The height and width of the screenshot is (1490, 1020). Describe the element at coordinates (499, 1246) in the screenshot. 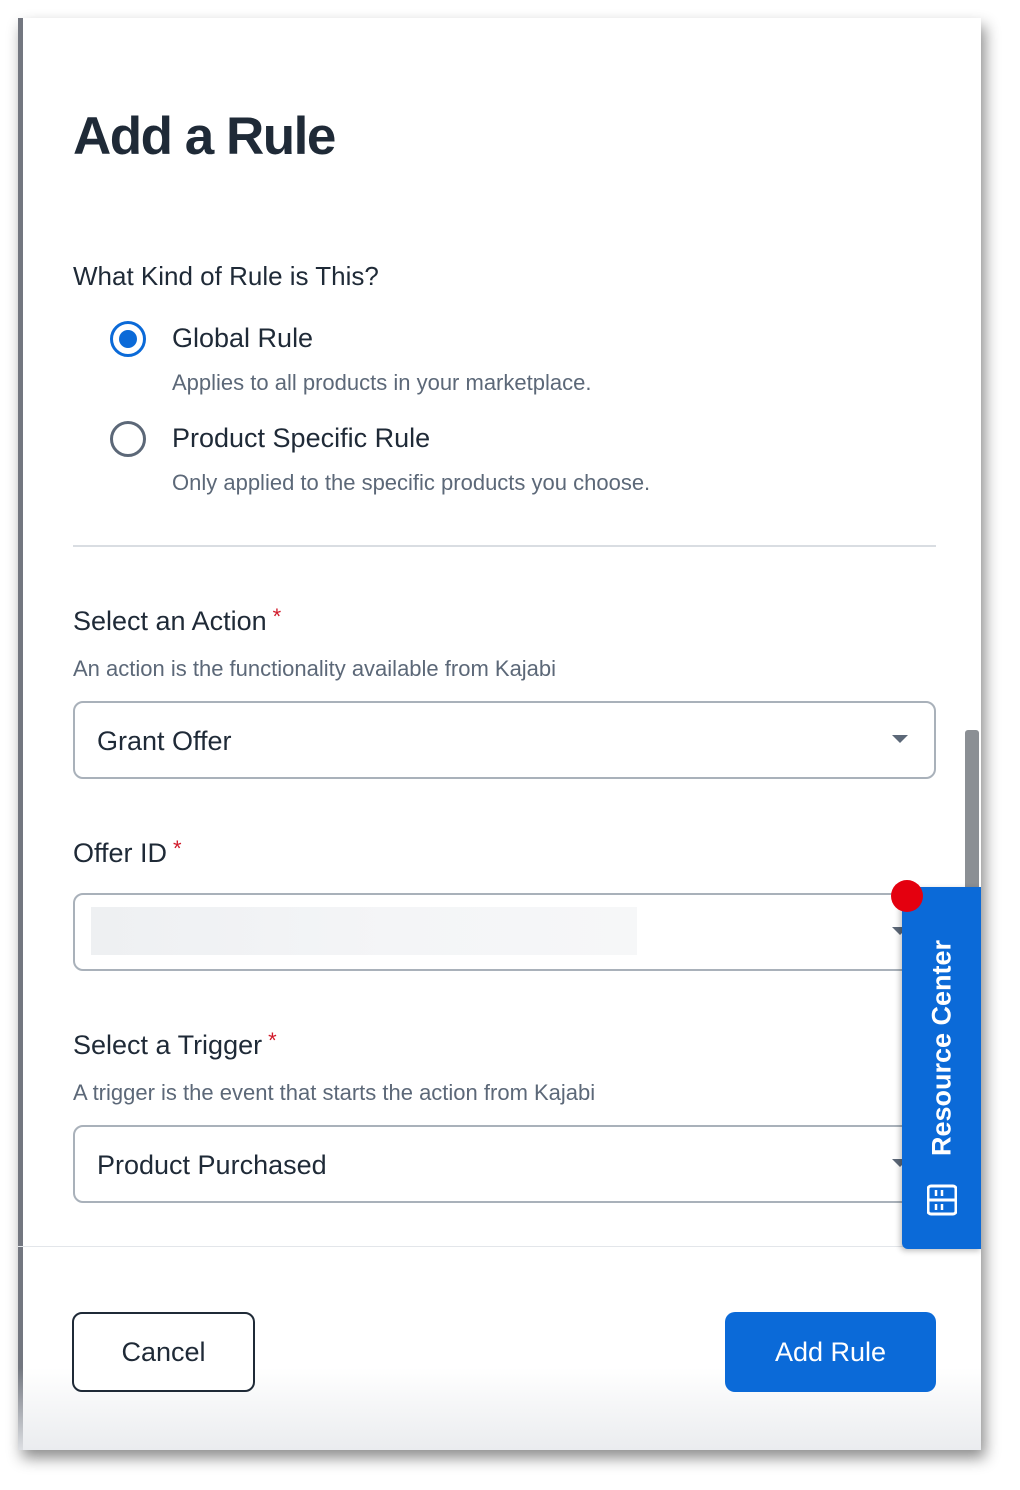

I see `footer-divider` at that location.